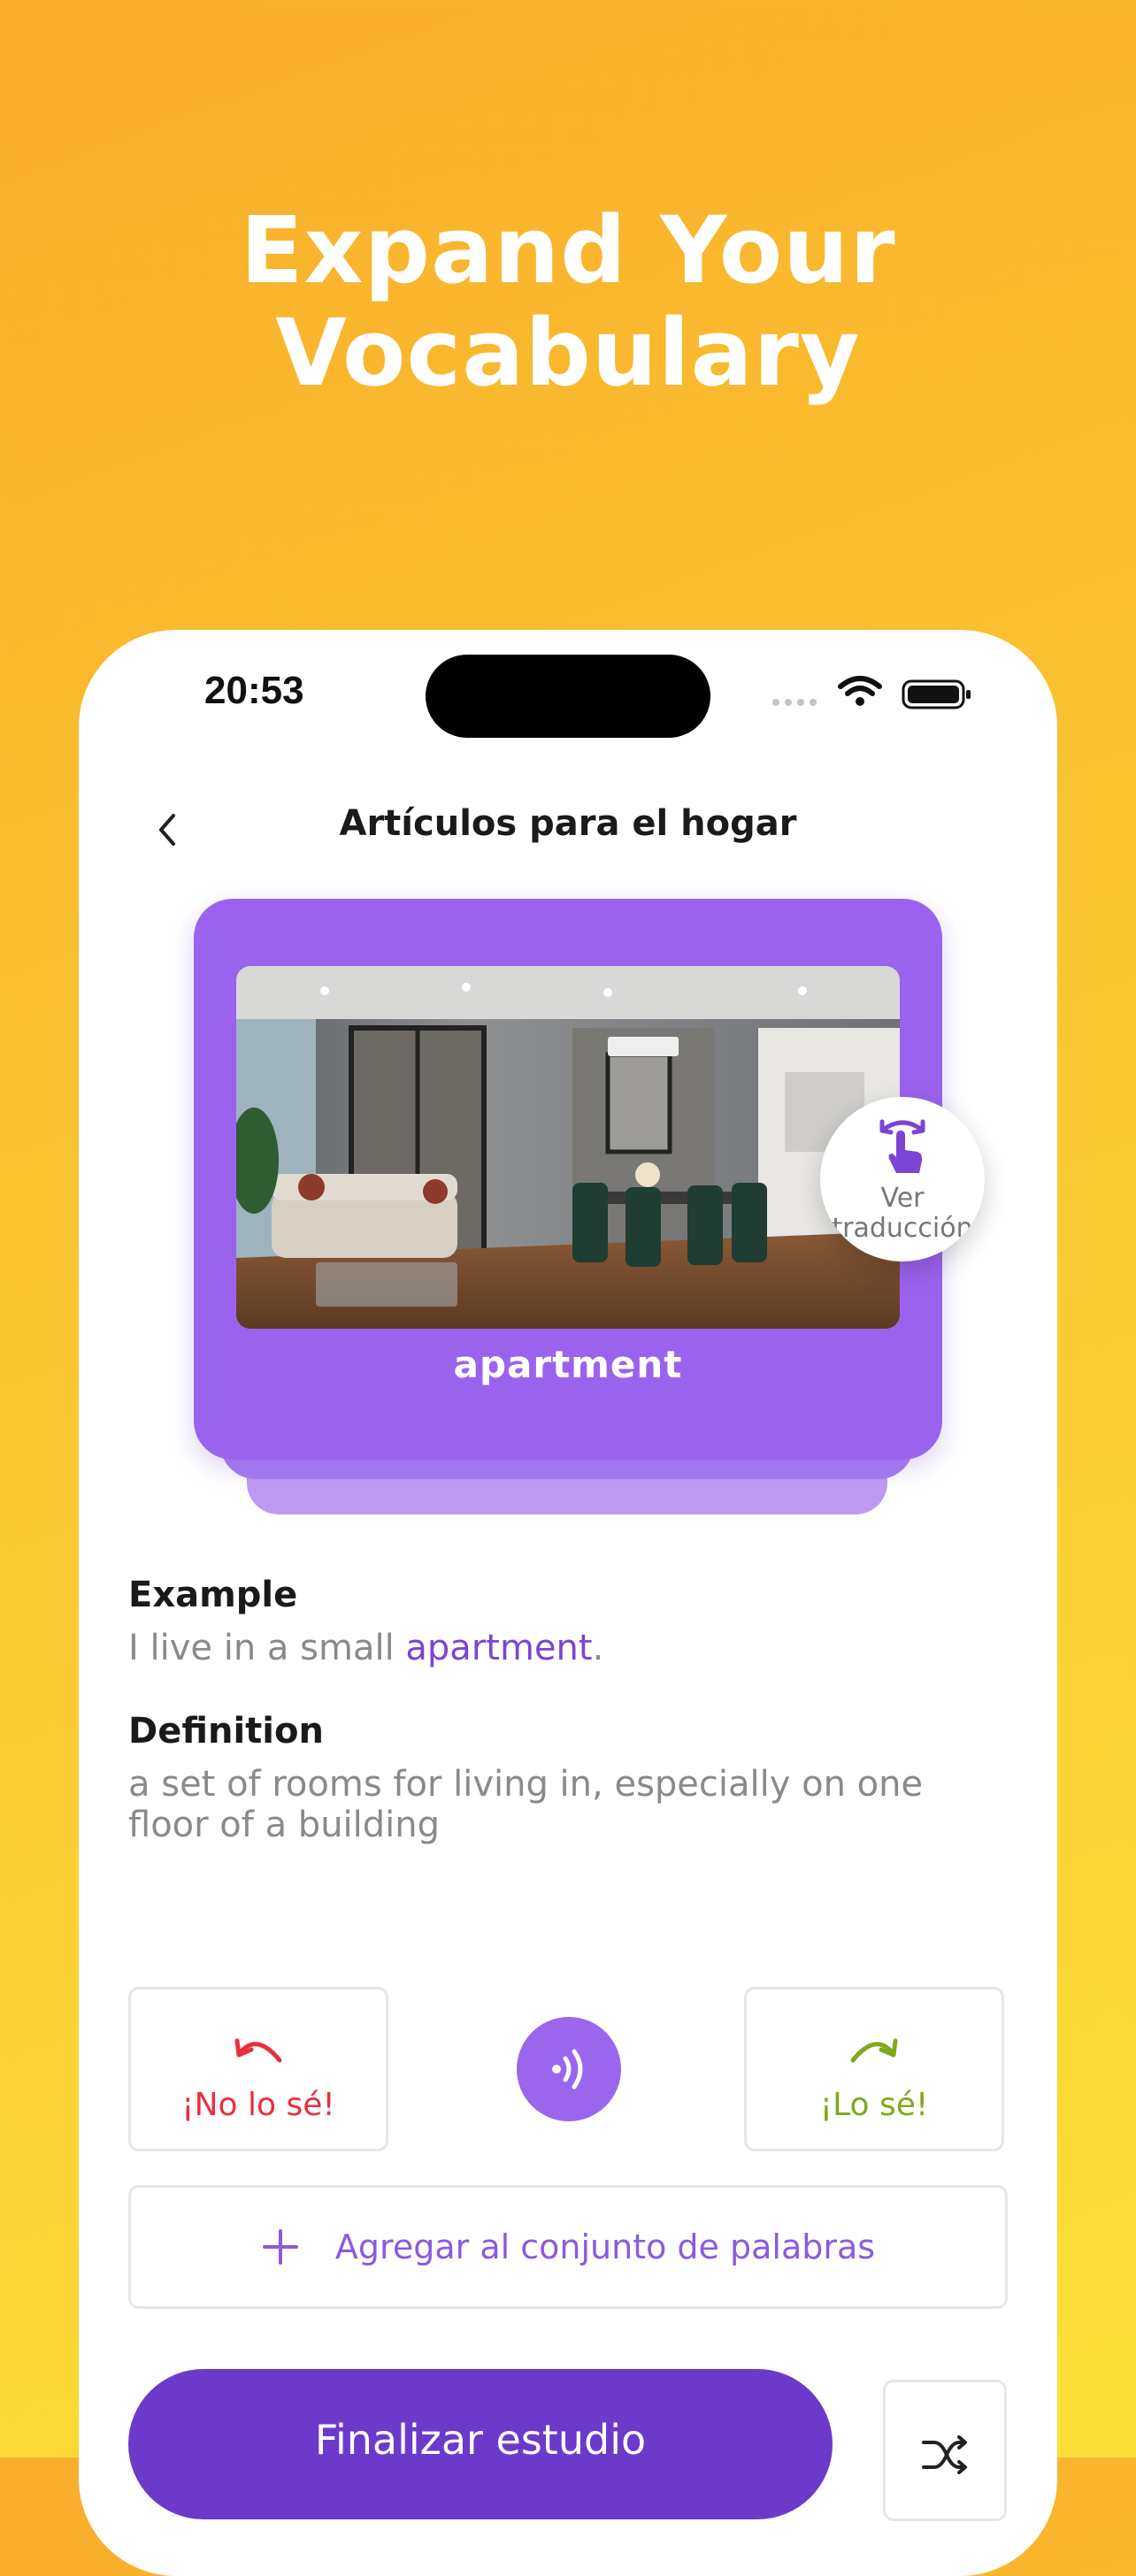 The width and height of the screenshot is (1136, 2576). What do you see at coordinates (258, 2050) in the screenshot?
I see `undo-arrow-icon` at bounding box center [258, 2050].